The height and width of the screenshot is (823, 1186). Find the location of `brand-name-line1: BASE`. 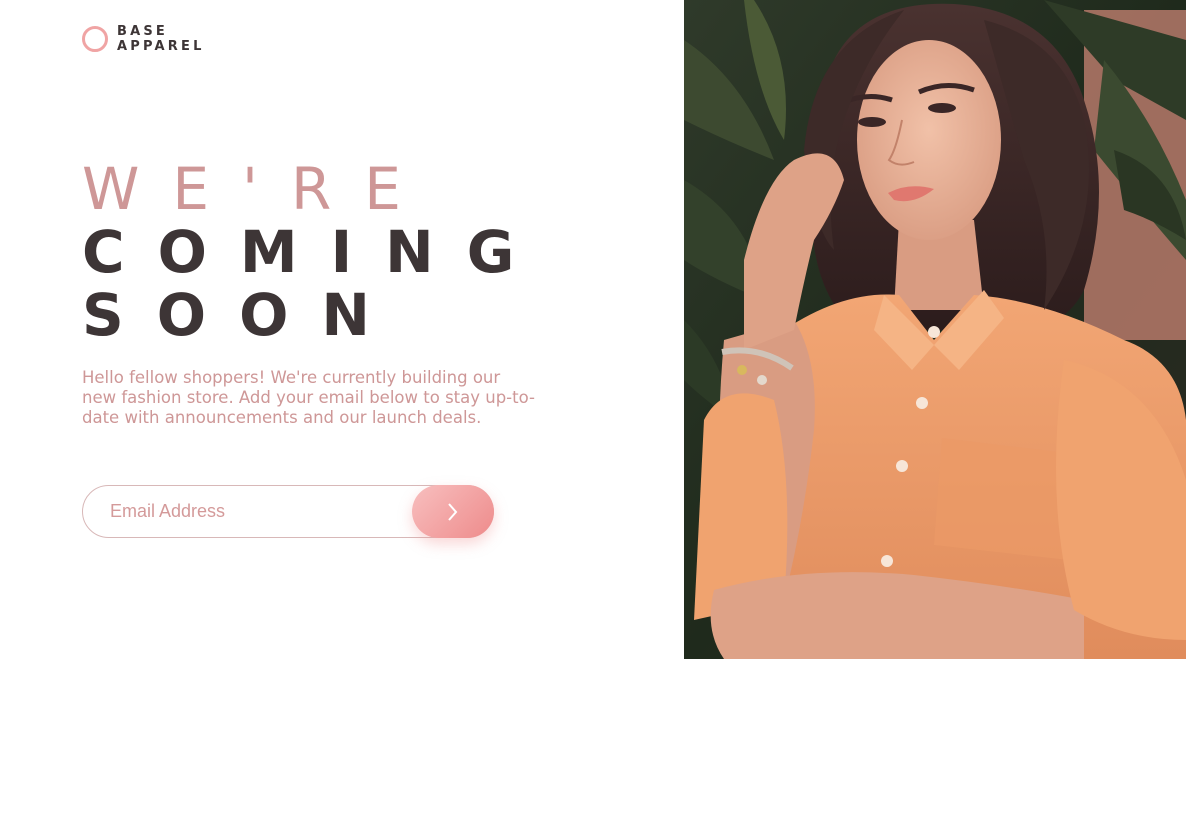

brand-name-line1: BASE is located at coordinates (143, 31).